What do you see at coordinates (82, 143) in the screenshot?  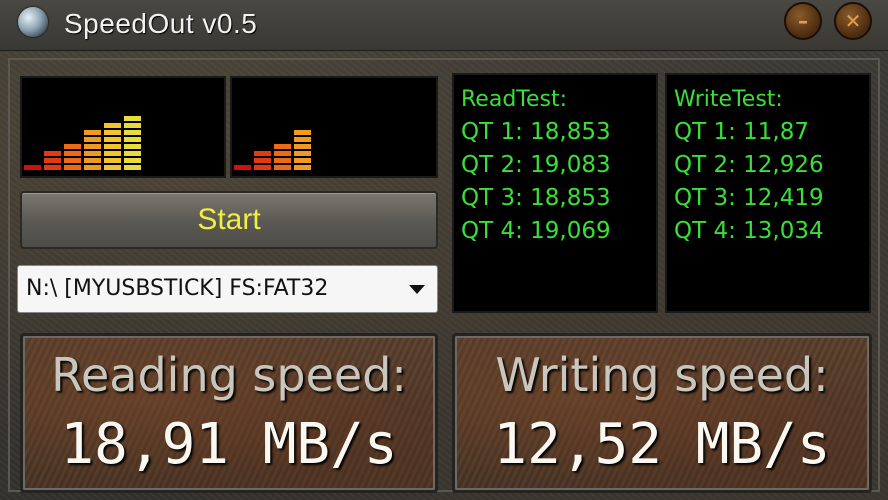 I see `read-meter-bars` at bounding box center [82, 143].